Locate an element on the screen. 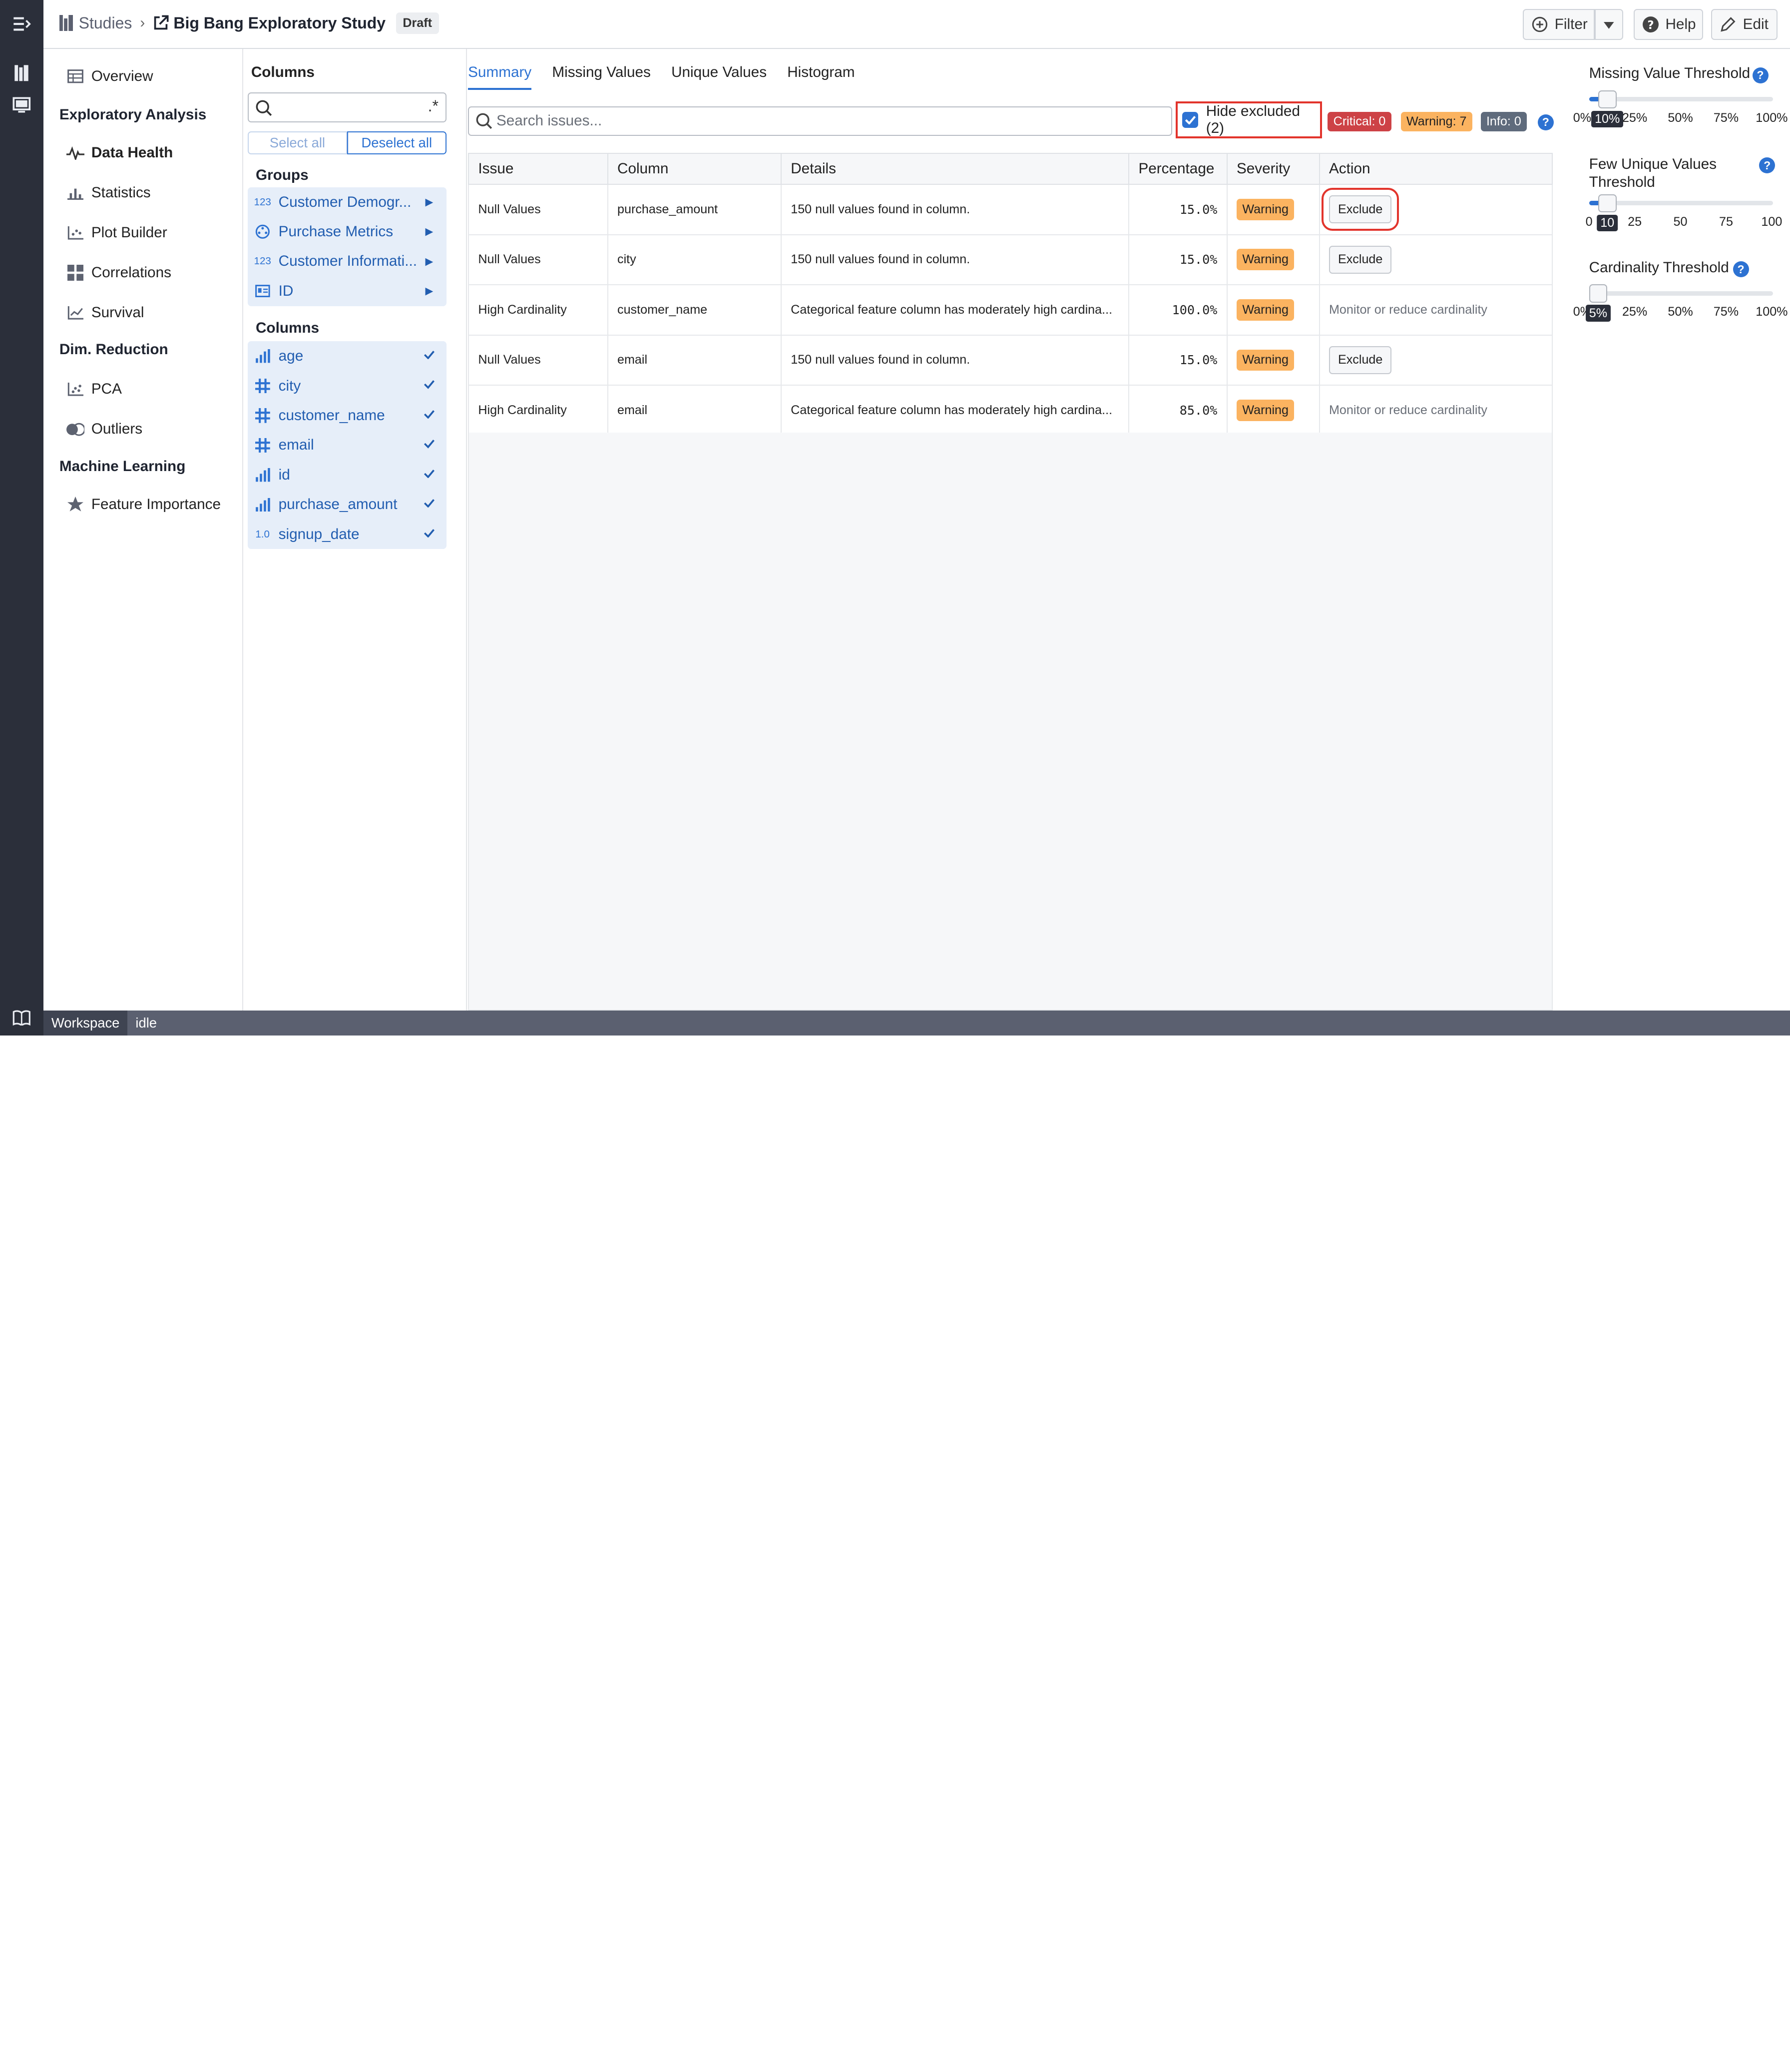 The height and width of the screenshot is (2072, 1790). nav-item-outliers: Outliers is located at coordinates (104, 429).